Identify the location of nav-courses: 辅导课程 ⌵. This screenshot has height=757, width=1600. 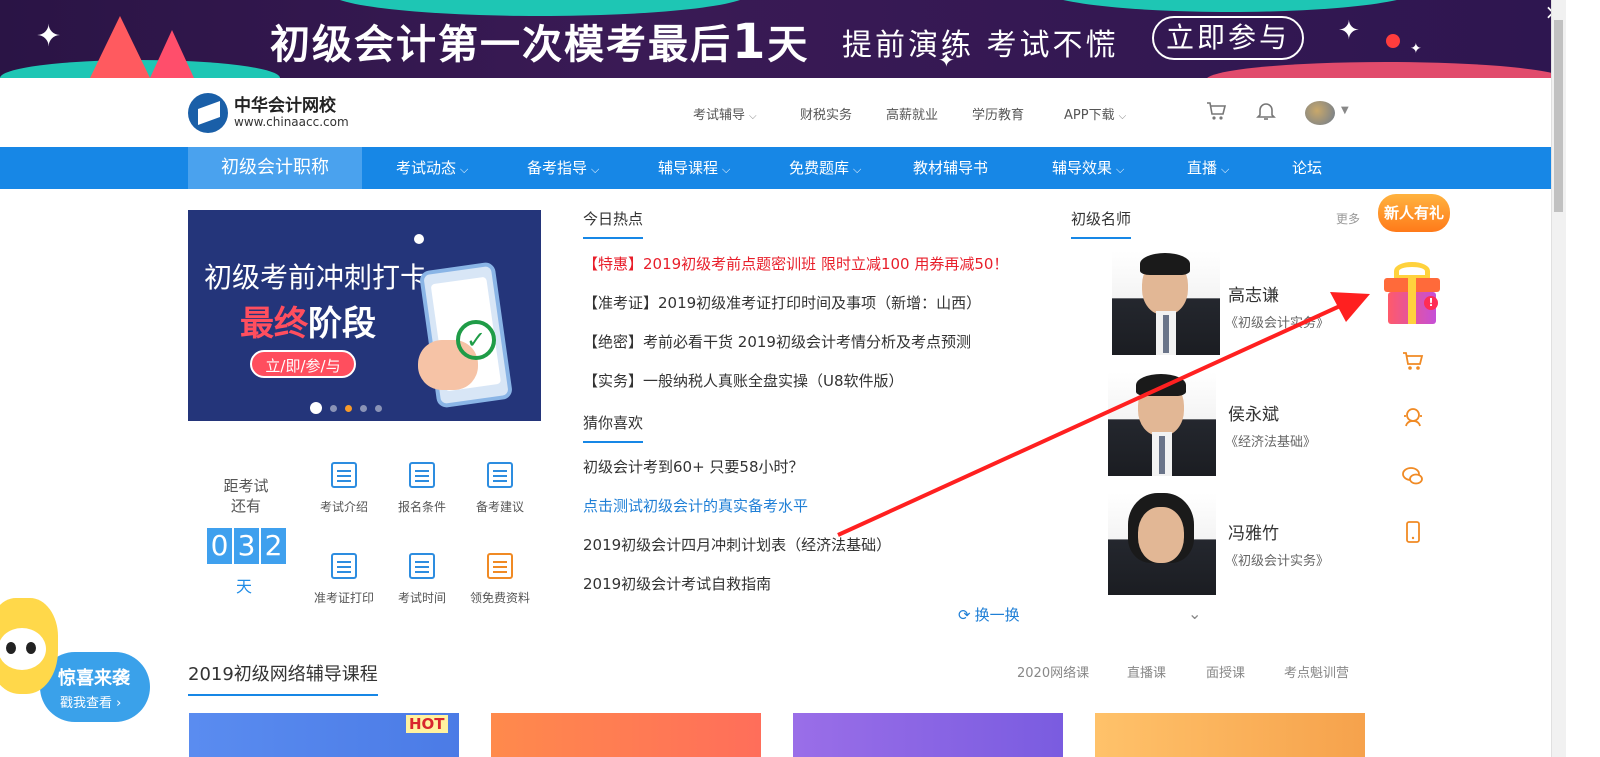
(694, 168).